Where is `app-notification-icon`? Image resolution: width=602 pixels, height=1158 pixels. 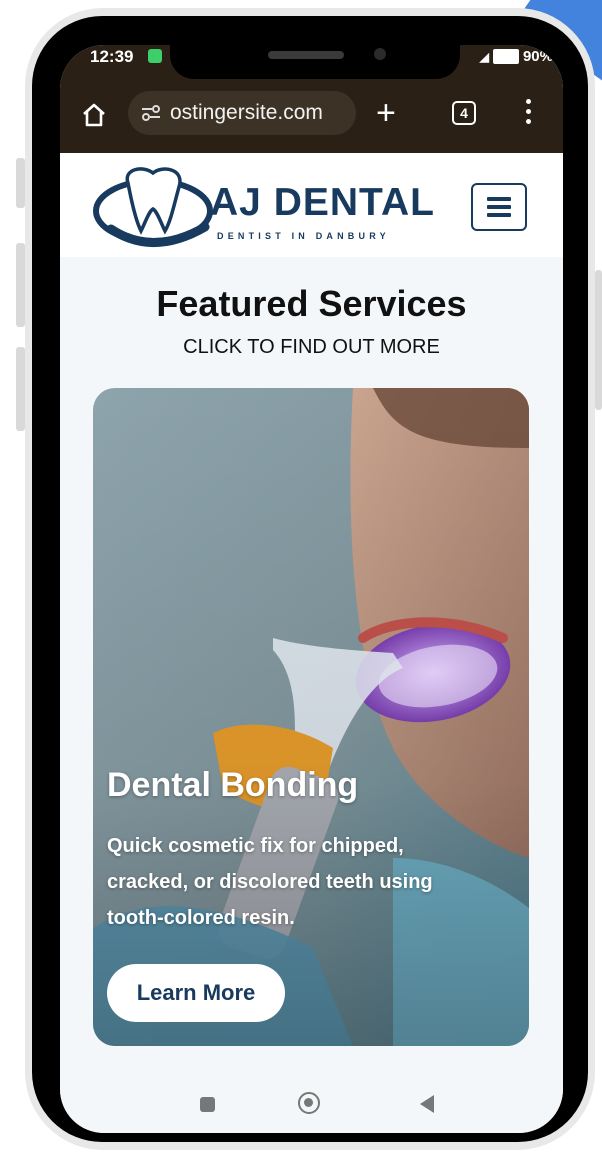
app-notification-icon is located at coordinates (155, 56).